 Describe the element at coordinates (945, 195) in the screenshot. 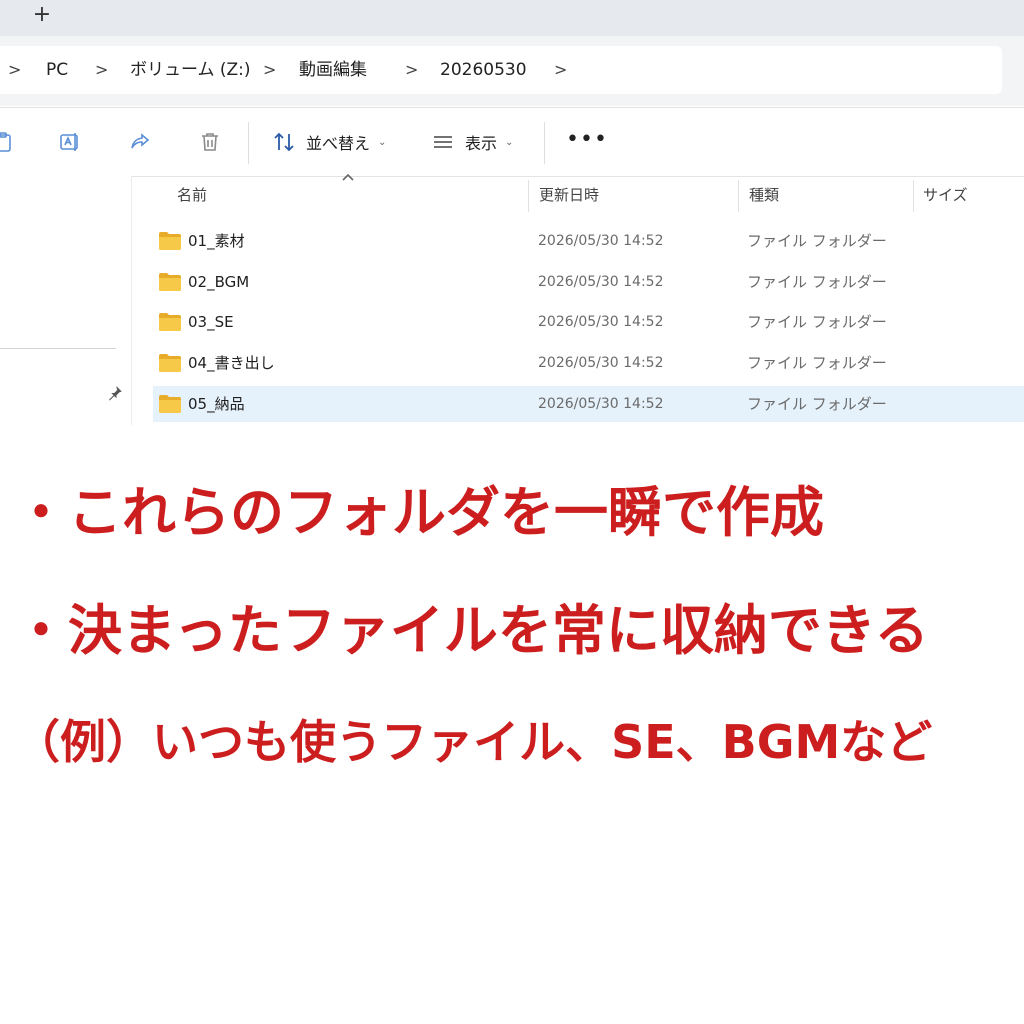

I see `column-header-size: サイズ` at that location.